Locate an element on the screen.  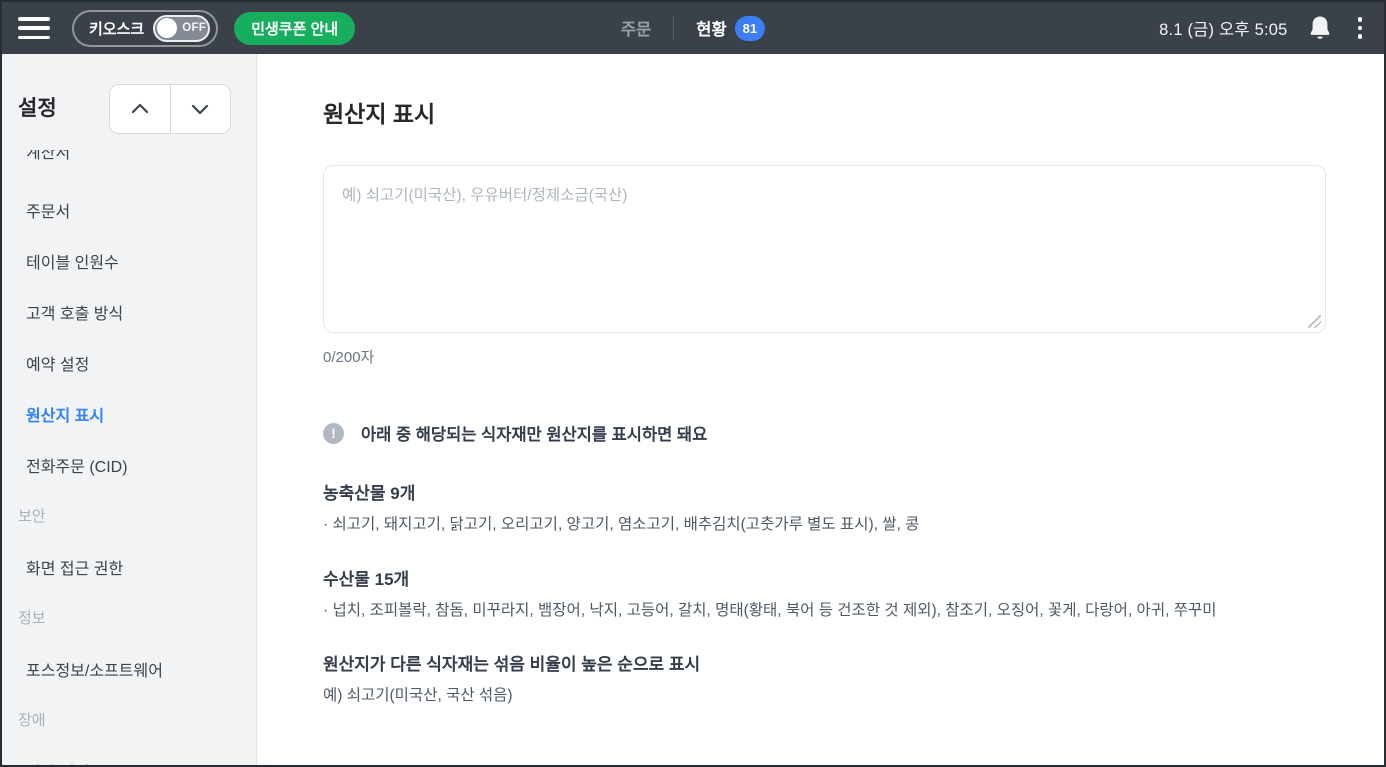
info-section-body: 예) 쇠고기(미국산, 국산 섞음) is located at coordinates (418, 696).